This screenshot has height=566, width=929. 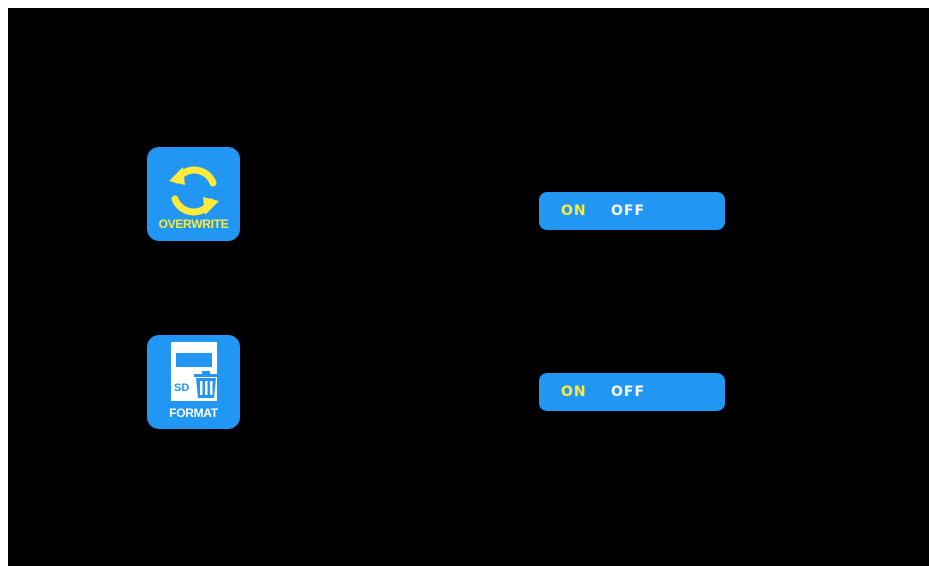 What do you see at coordinates (193, 224) in the screenshot?
I see `overwrite-label: OVERWRITE` at bounding box center [193, 224].